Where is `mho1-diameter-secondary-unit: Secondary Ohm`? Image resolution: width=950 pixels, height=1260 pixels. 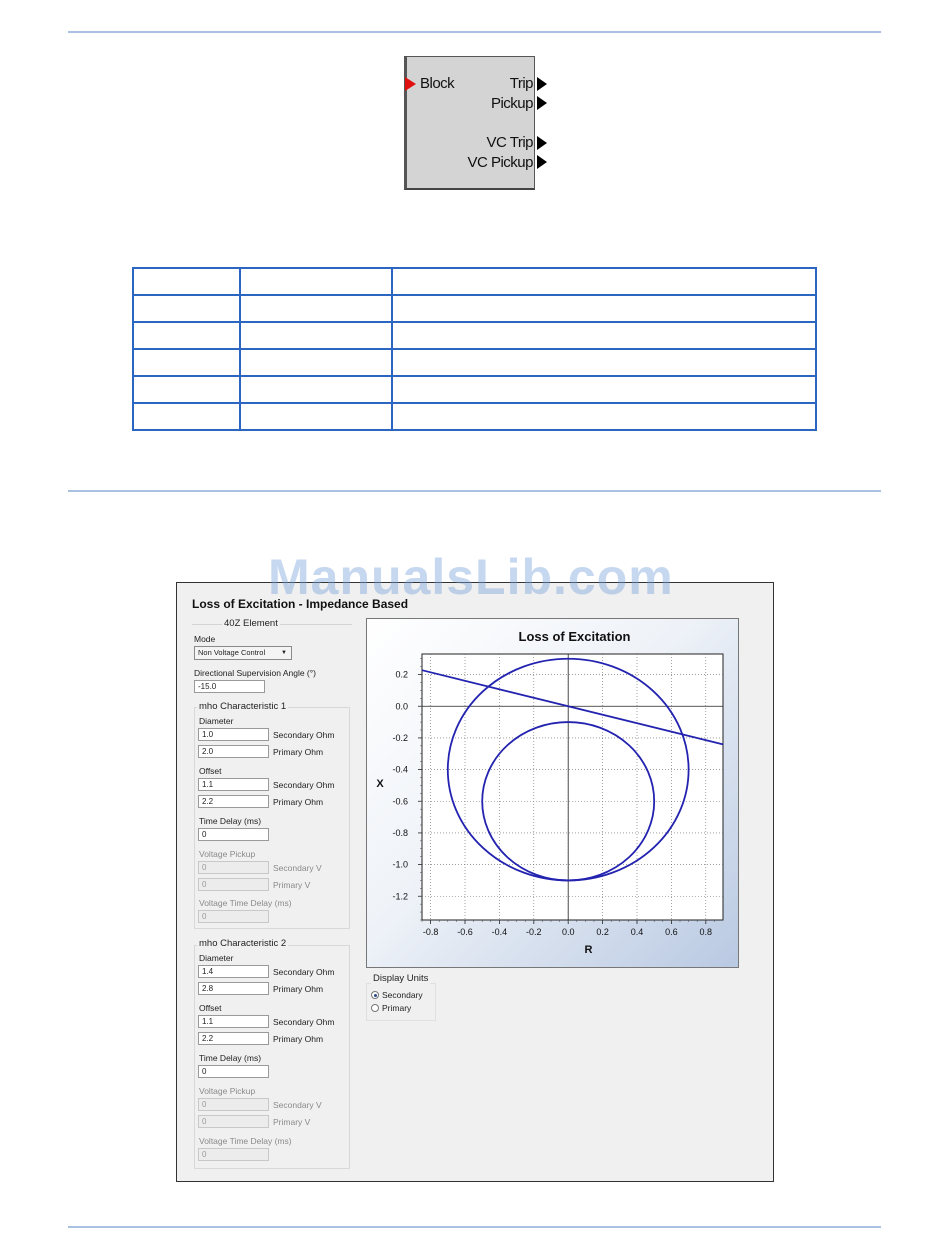 mho1-diameter-secondary-unit: Secondary Ohm is located at coordinates (304, 735).